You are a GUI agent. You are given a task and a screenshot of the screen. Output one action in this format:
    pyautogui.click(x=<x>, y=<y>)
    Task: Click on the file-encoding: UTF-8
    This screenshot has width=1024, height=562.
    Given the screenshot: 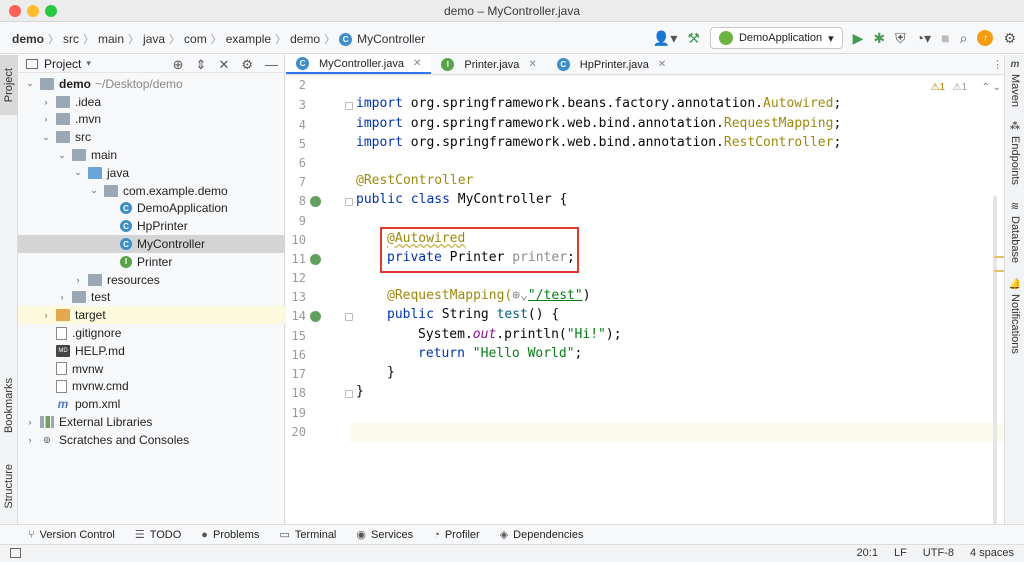 What is the action you would take?
    pyautogui.click(x=938, y=553)
    